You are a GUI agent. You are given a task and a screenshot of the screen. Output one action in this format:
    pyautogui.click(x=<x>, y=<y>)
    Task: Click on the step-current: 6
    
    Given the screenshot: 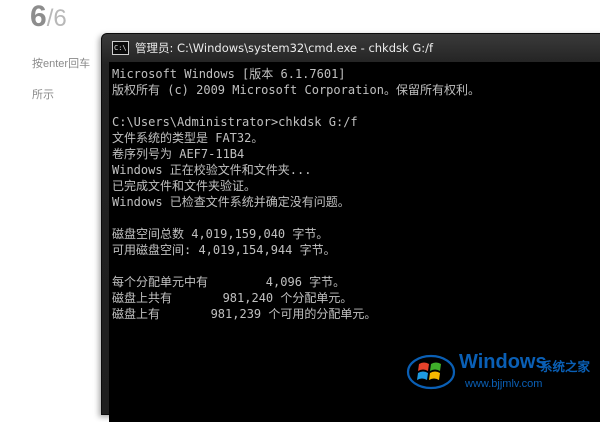 What is the action you would take?
    pyautogui.click(x=38, y=16)
    